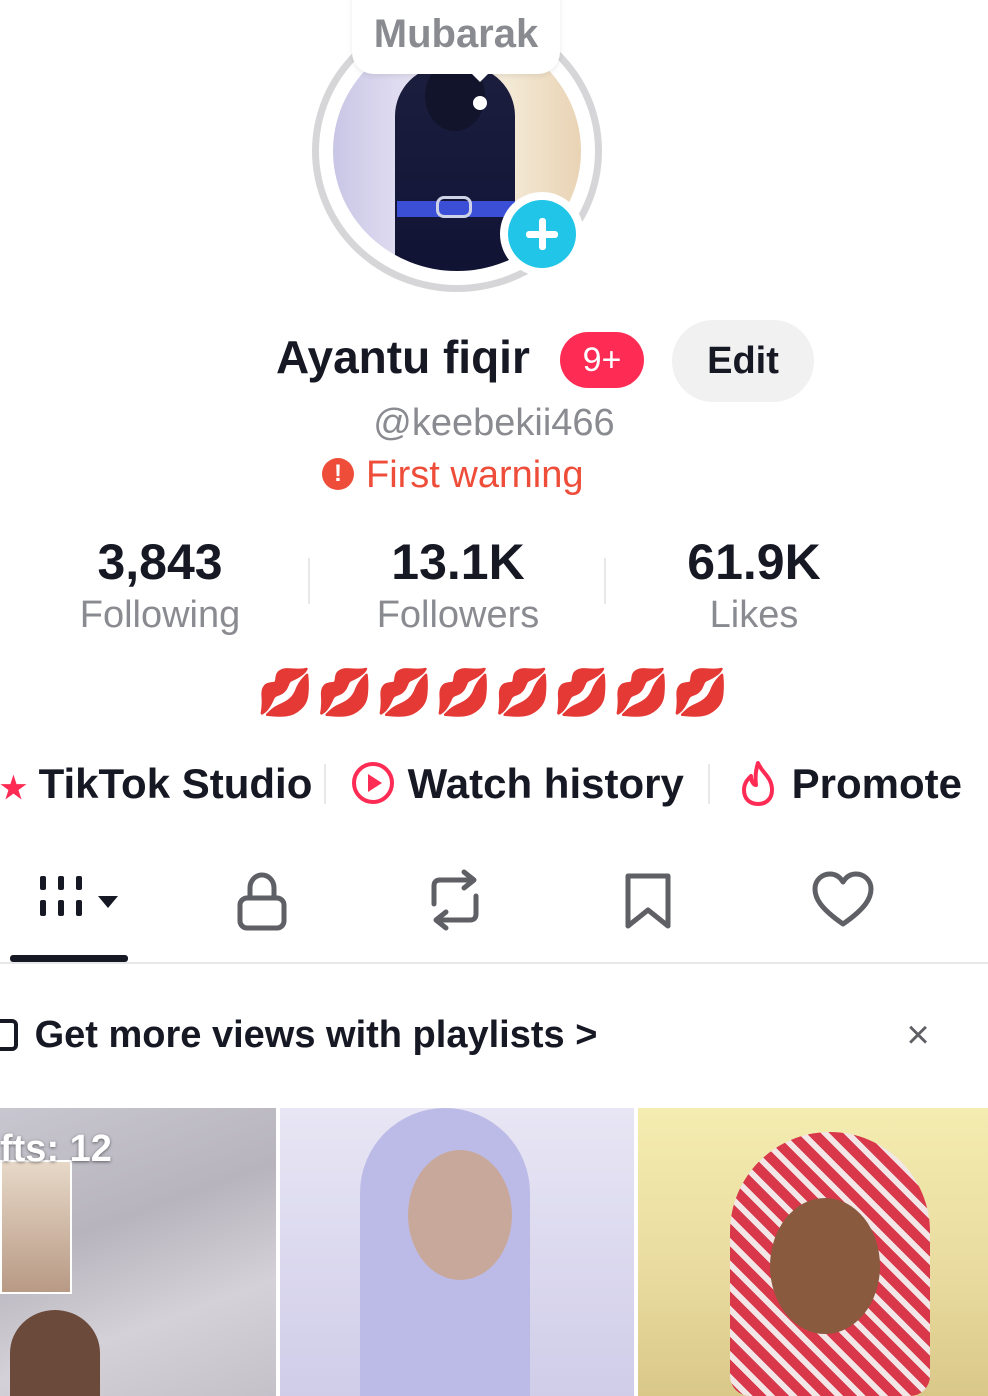 The height and width of the screenshot is (1396, 988). I want to click on tiktok-studio-button: ★ TikTok Studio, so click(156, 784).